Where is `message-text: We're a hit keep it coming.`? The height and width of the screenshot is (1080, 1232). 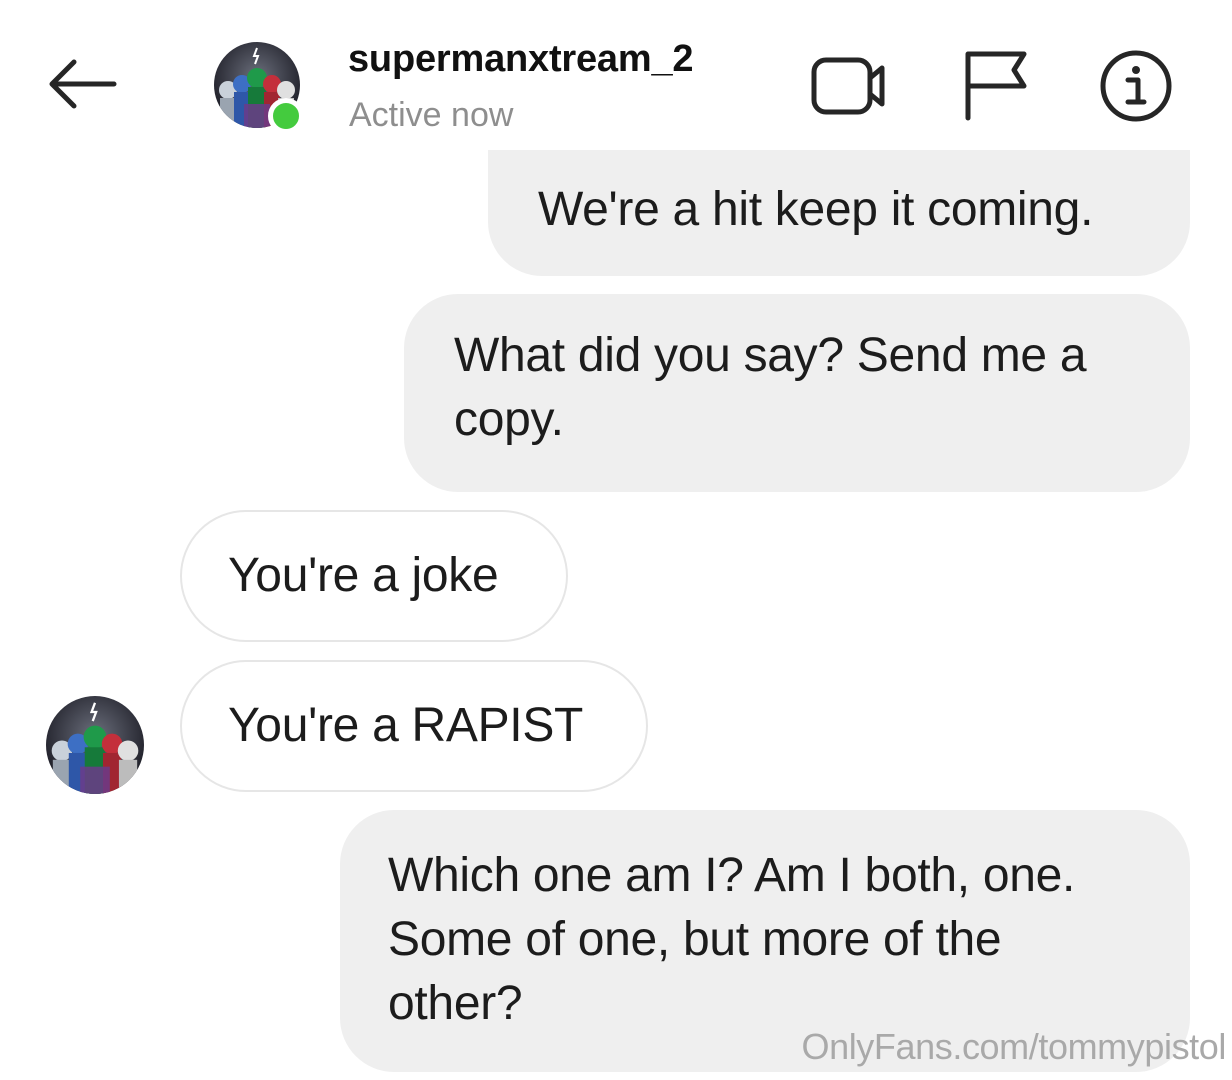 message-text: We're a hit keep it coming. is located at coordinates (816, 209).